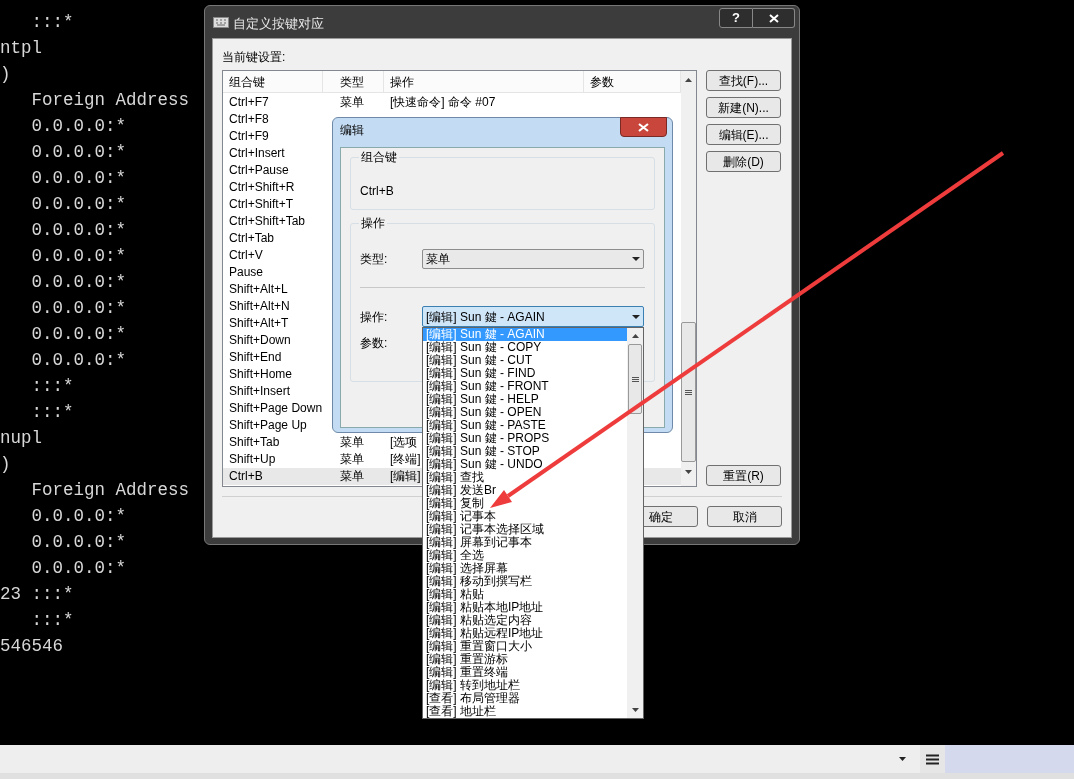  What do you see at coordinates (373, 223) in the screenshot?
I see `group-title: 操作` at bounding box center [373, 223].